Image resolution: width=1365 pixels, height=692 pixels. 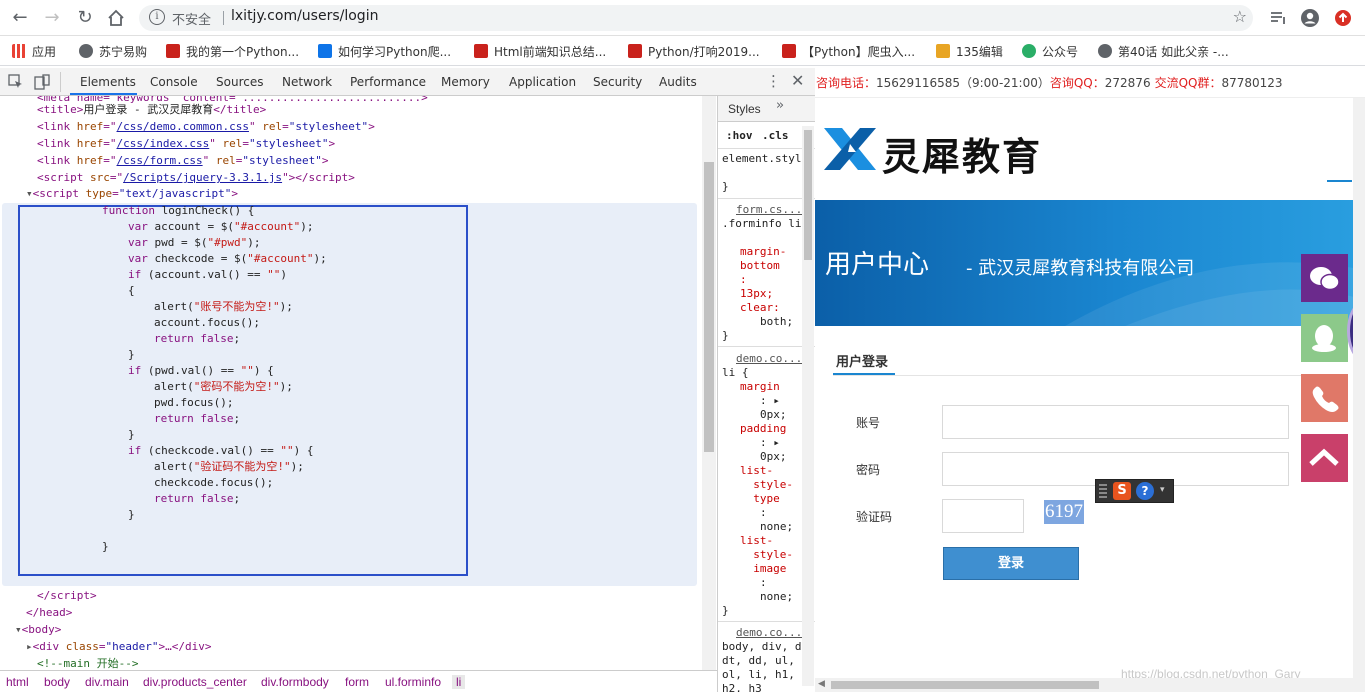 I want to click on home-icon, so click(x=116, y=18).